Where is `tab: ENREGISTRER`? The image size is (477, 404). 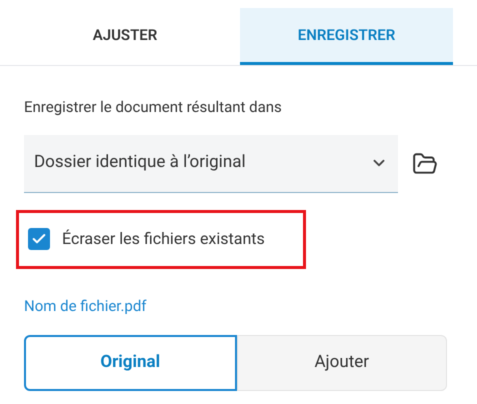
tab: ENREGISTRER is located at coordinates (346, 36).